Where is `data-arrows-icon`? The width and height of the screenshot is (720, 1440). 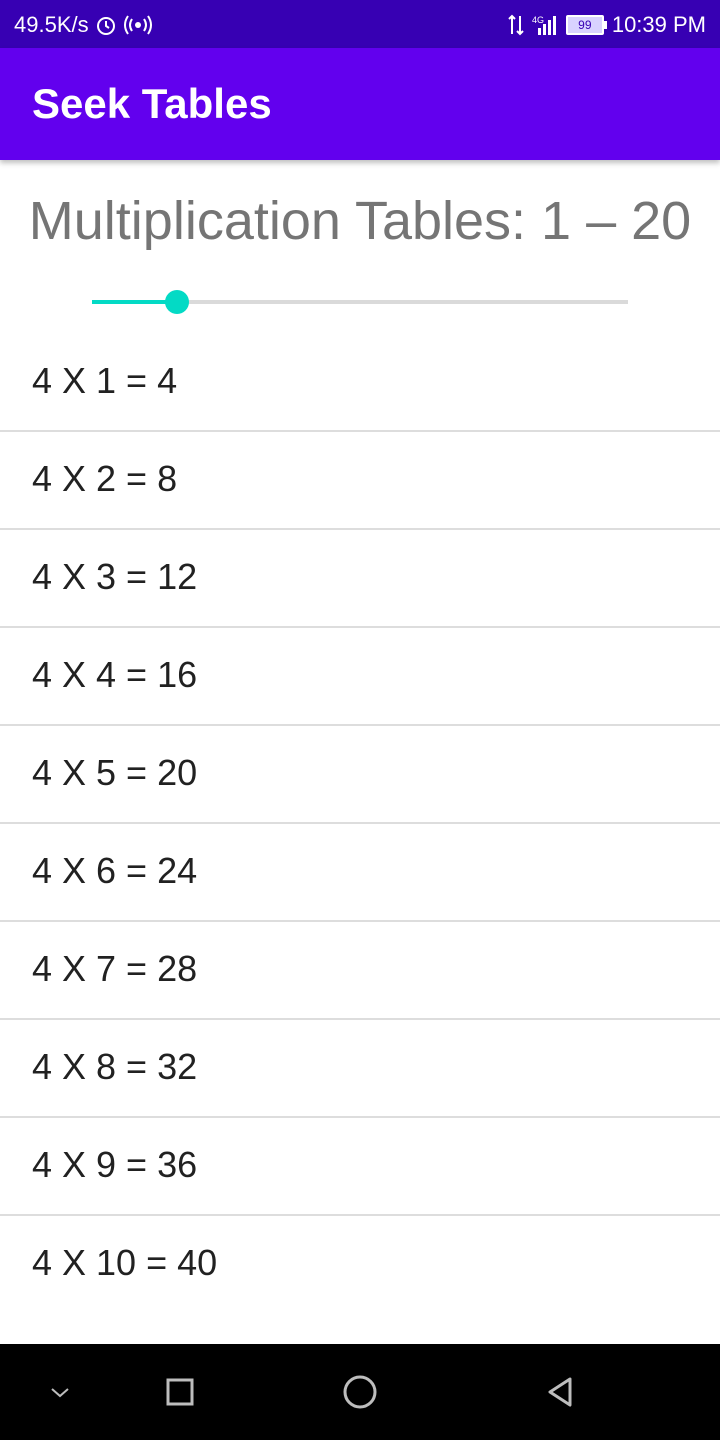
data-arrows-icon is located at coordinates (516, 25).